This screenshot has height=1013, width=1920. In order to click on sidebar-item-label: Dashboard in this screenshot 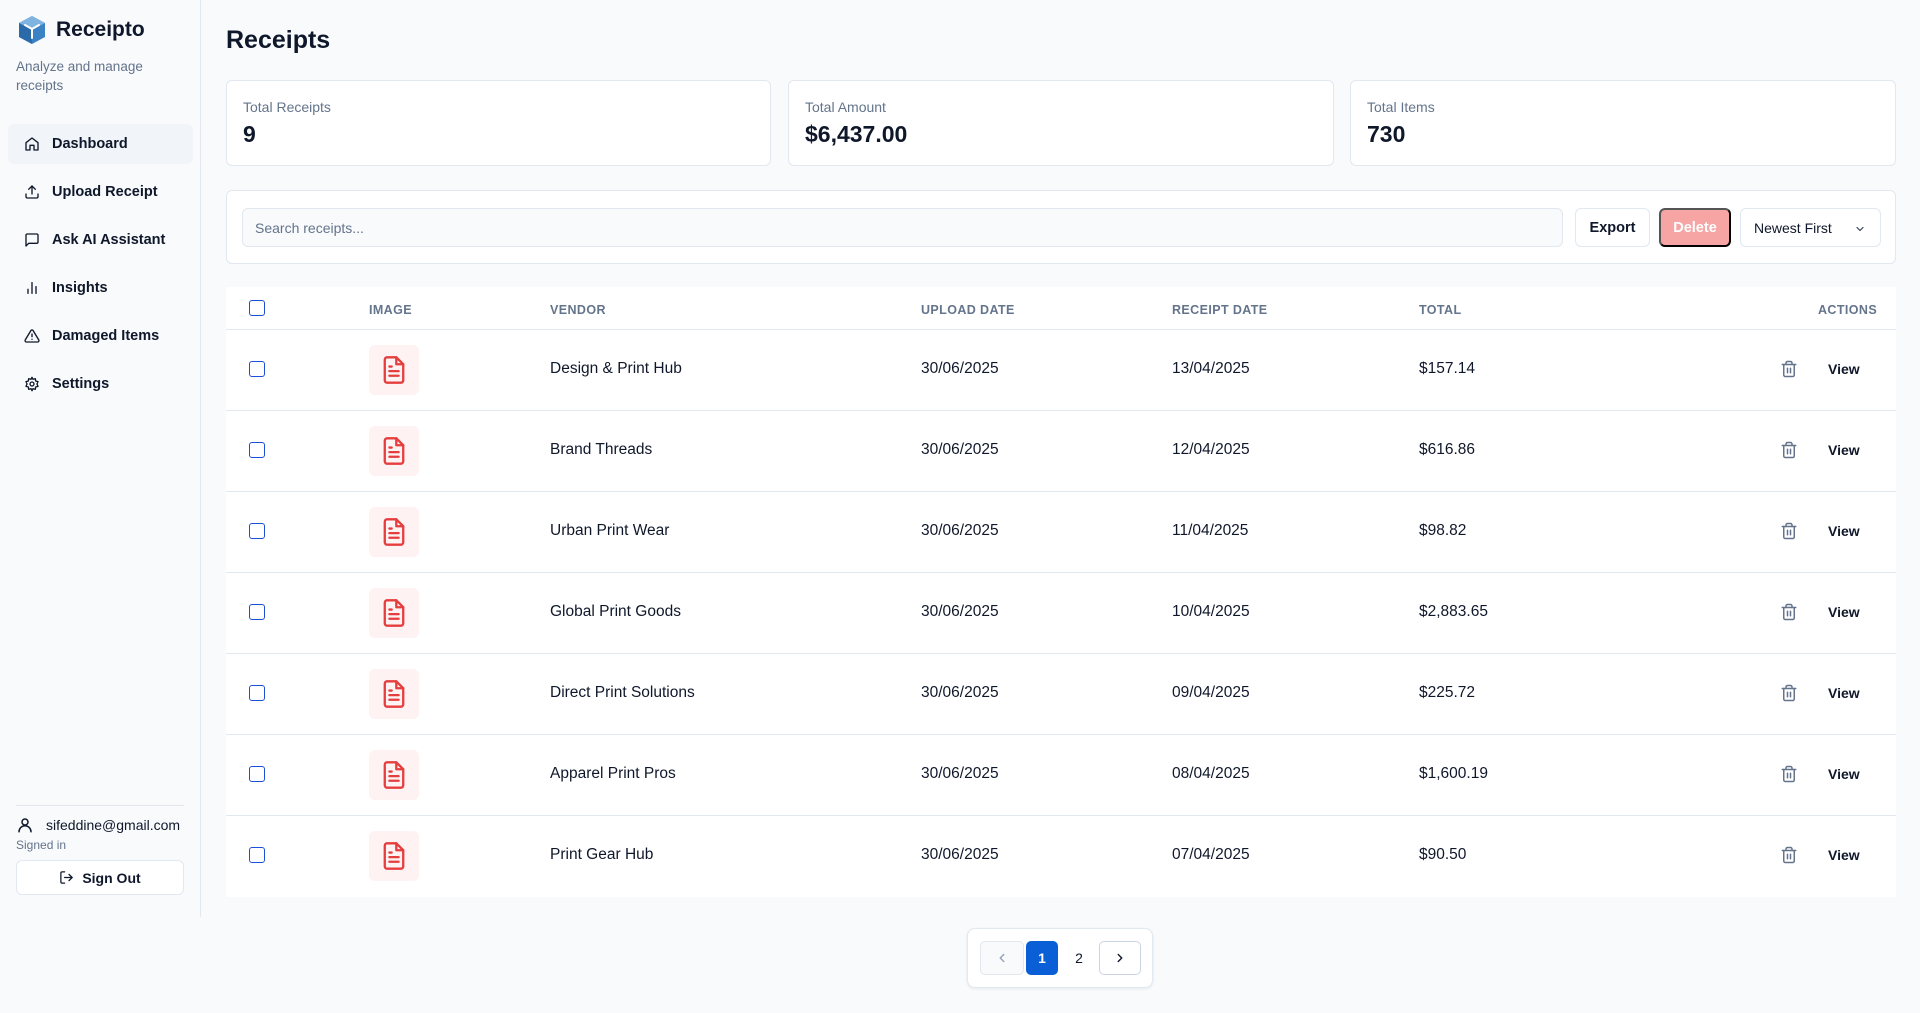, I will do `click(90, 144)`.